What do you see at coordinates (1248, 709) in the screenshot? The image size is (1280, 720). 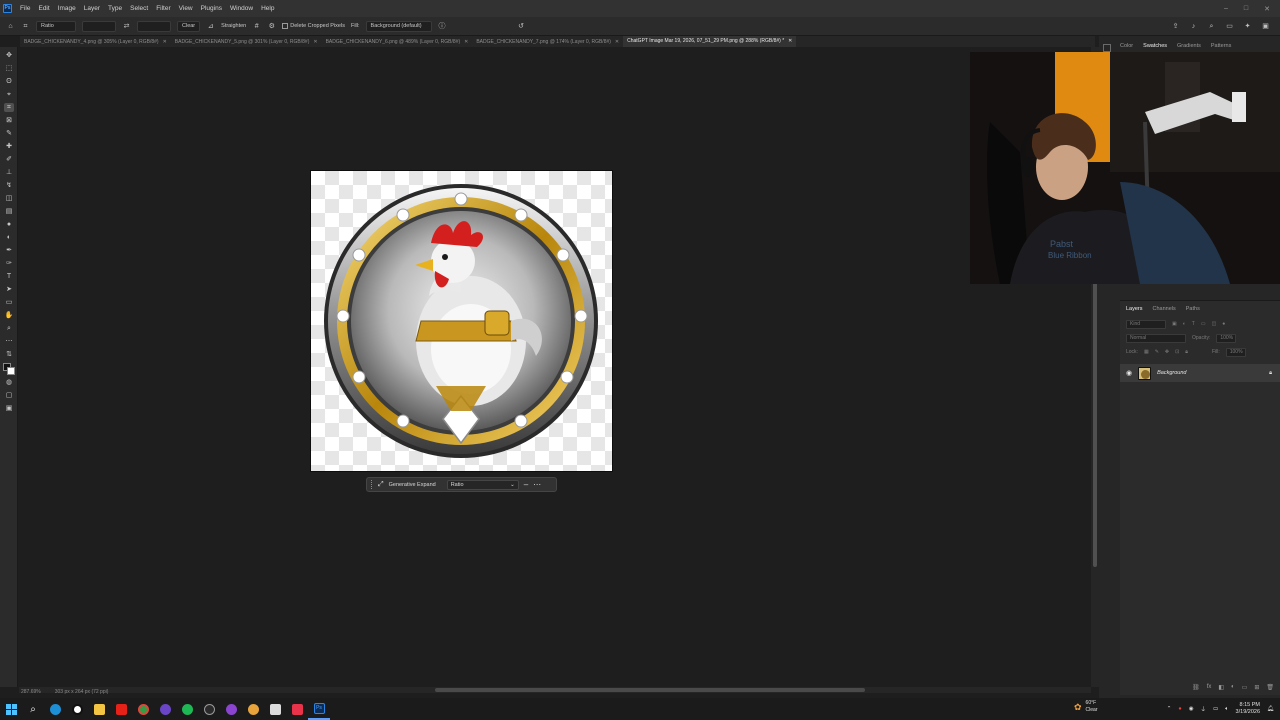 I see `clock: 8:15 PM 3/19/2026` at bounding box center [1248, 709].